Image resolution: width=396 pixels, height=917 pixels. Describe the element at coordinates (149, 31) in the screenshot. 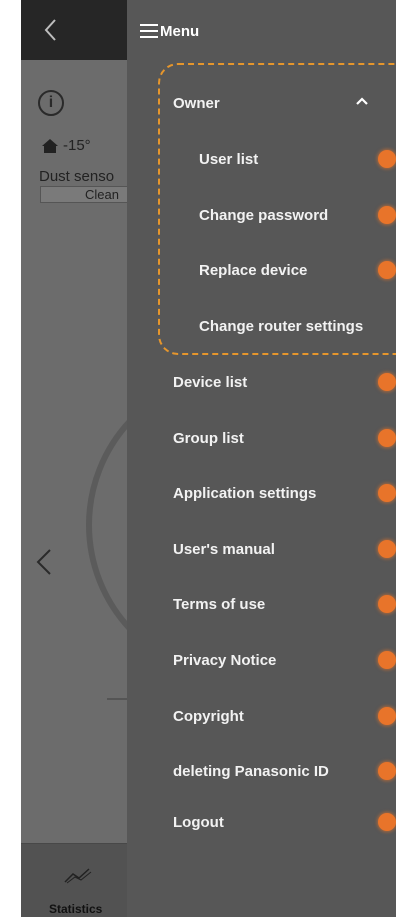

I see `hamburger-icon` at that location.